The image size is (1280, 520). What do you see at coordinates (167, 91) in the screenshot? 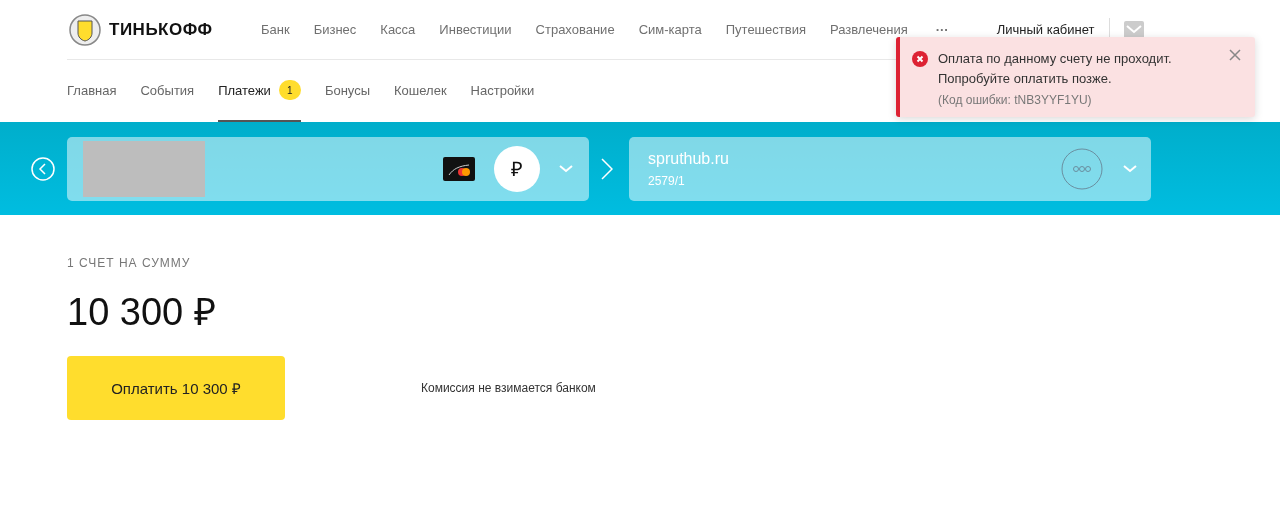
I see `tab: События` at bounding box center [167, 91].